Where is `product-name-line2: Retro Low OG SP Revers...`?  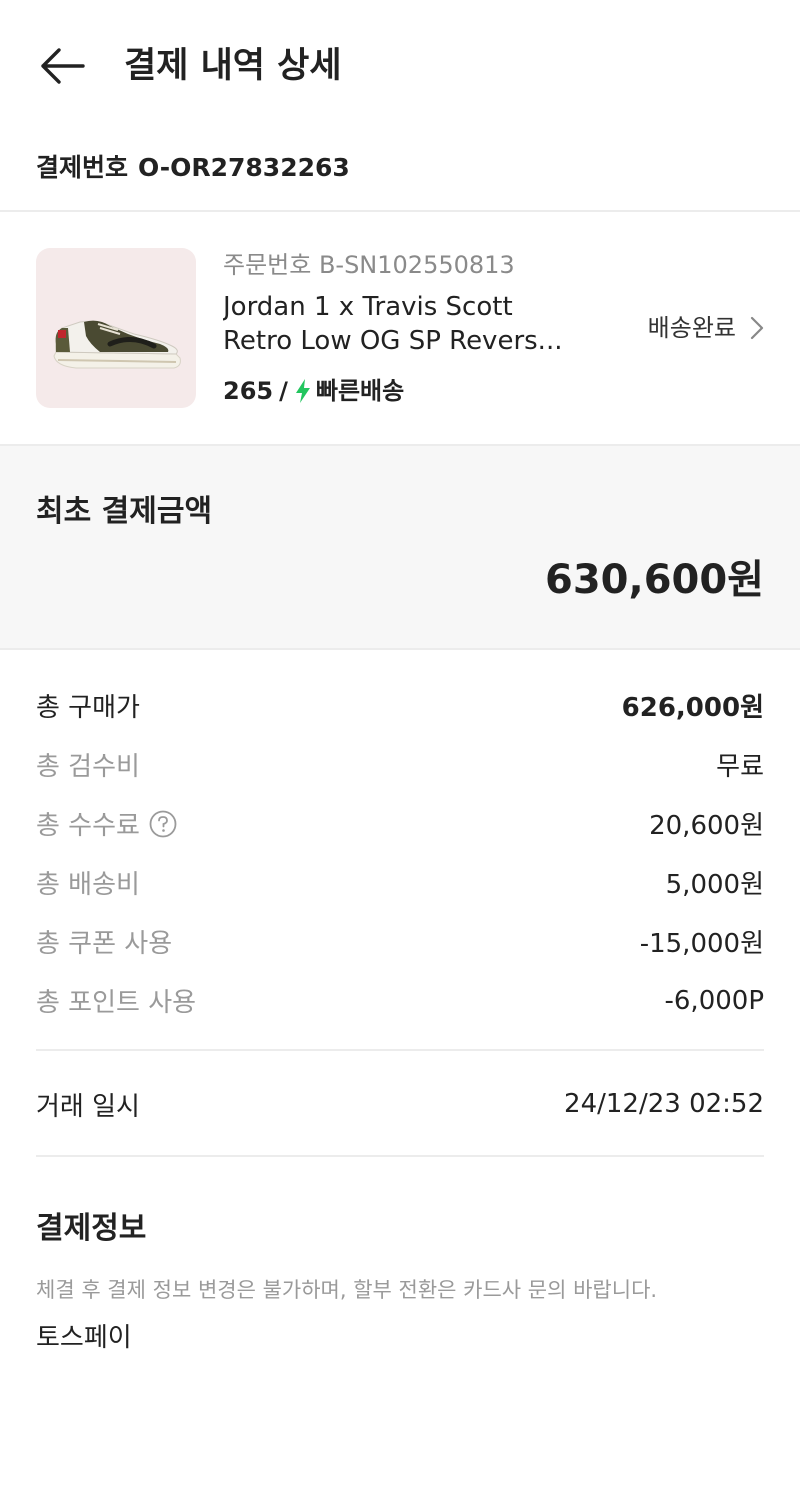
product-name-line2: Retro Low OG SP Revers... is located at coordinates (393, 341).